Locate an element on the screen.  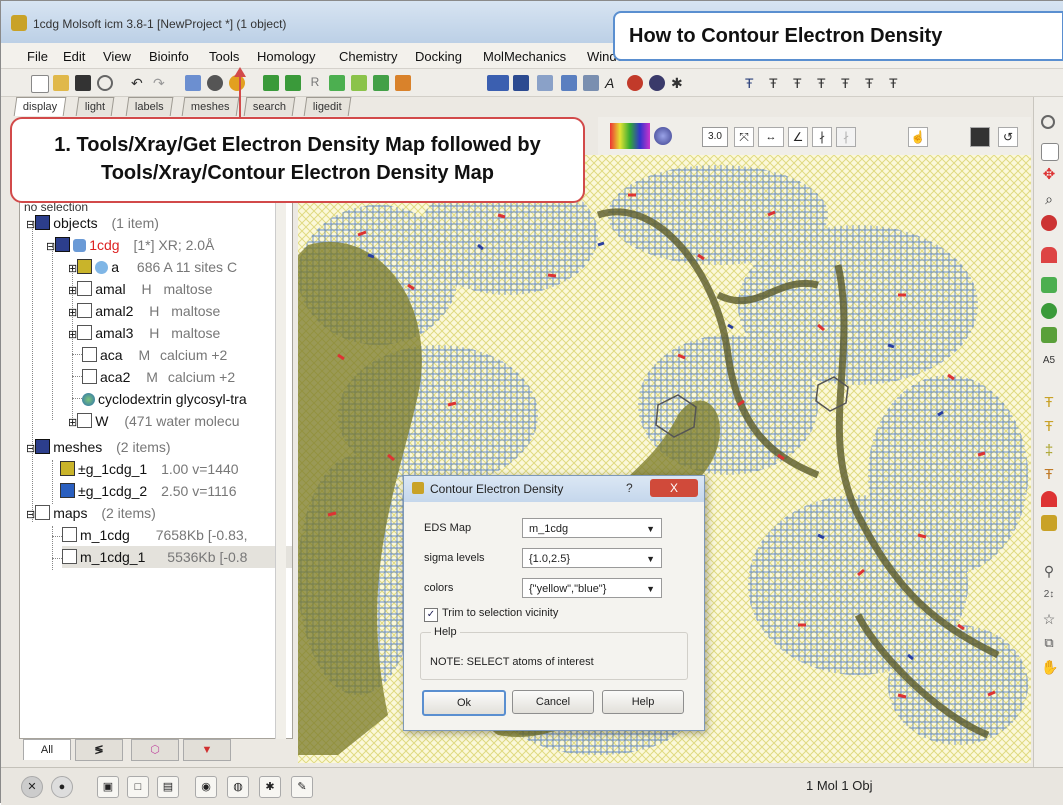
bond-align-1-icon: Ŧ is located at coordinates (1049, 403).